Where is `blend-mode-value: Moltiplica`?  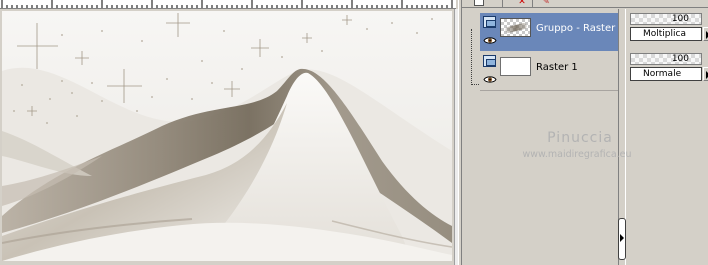 blend-mode-value: Moltiplica is located at coordinates (664, 34).